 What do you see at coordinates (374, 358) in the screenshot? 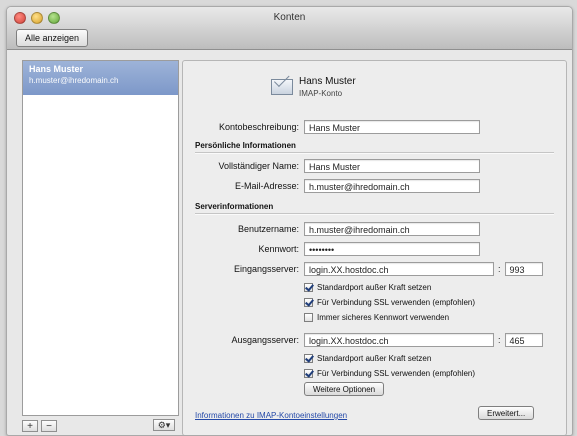
I see `outgoing-override-port-label: Standardport außer Kraft setzen` at bounding box center [374, 358].